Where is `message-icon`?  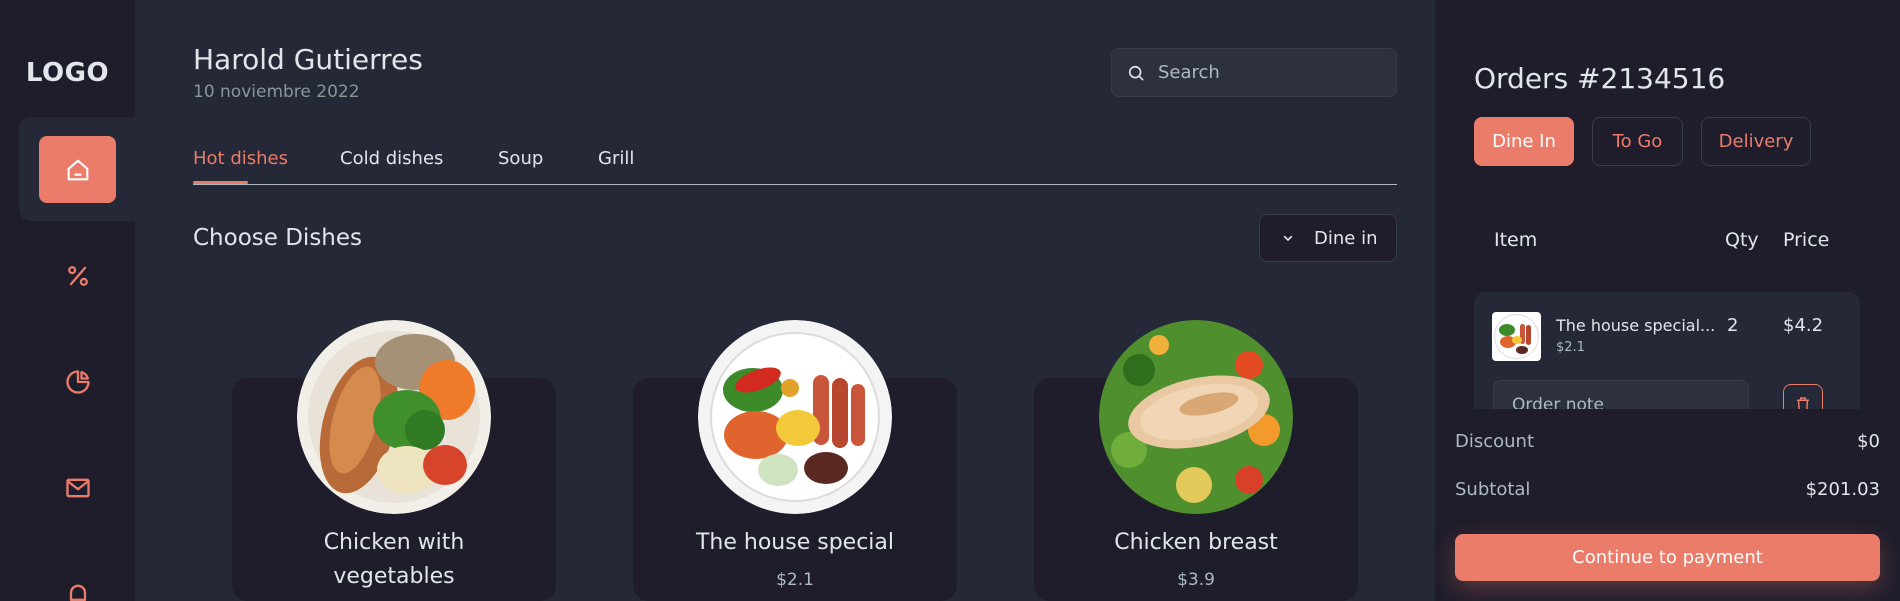
message-icon is located at coordinates (77, 487).